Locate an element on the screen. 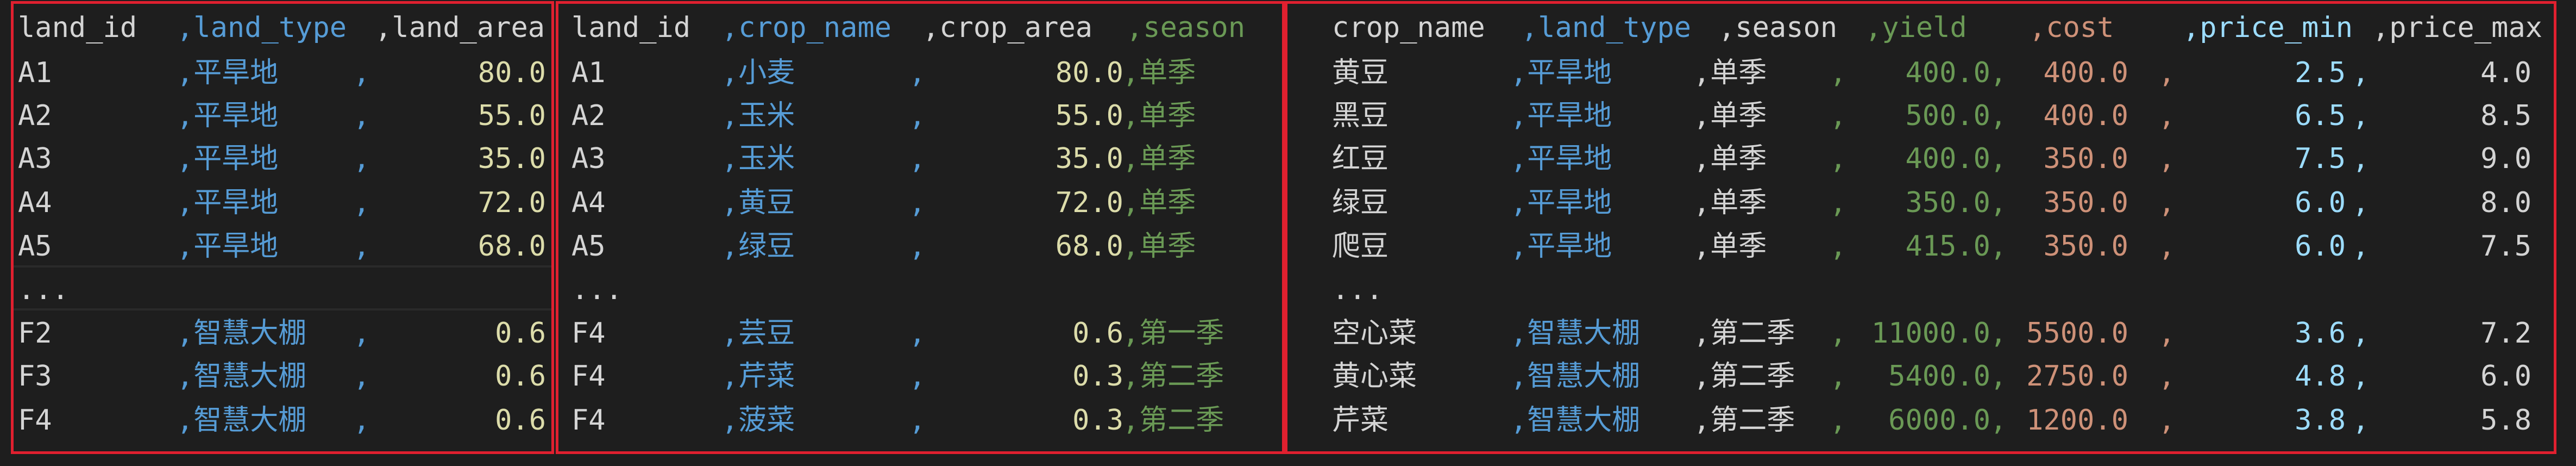 The height and width of the screenshot is (466, 2576). header-crop-name: ,crop_name is located at coordinates (806, 27).